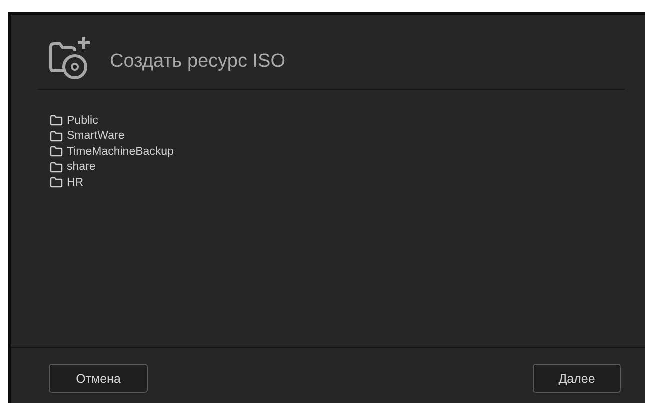 The width and height of the screenshot is (645, 403). Describe the element at coordinates (82, 120) in the screenshot. I see `folder-name: Public` at that location.